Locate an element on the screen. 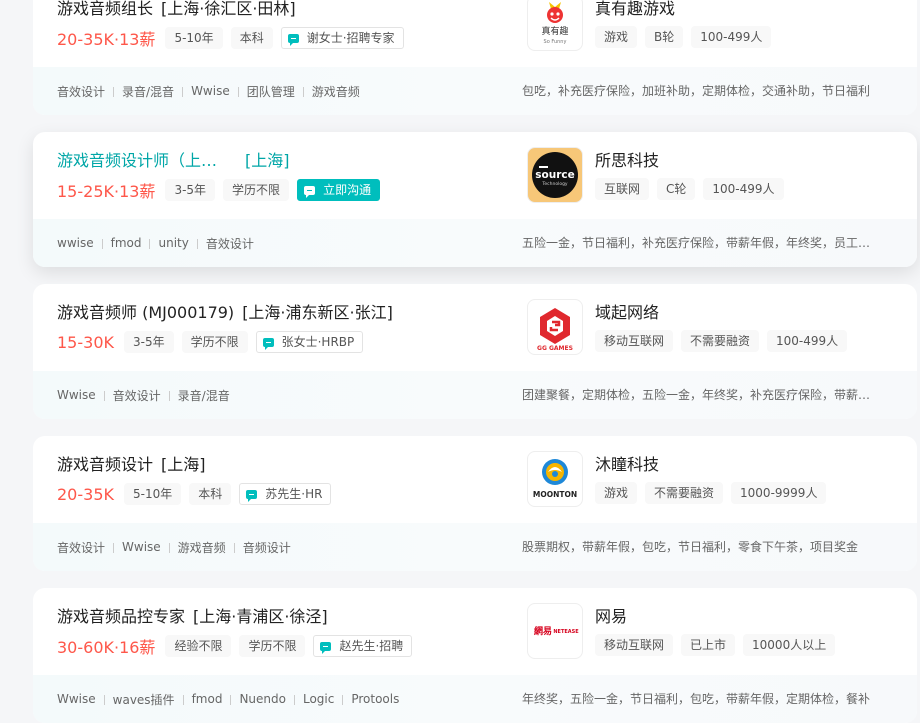 The image size is (920, 723). skill-list: 音效设计 Wwise 游戏音频 音频设计 is located at coordinates (174, 547).